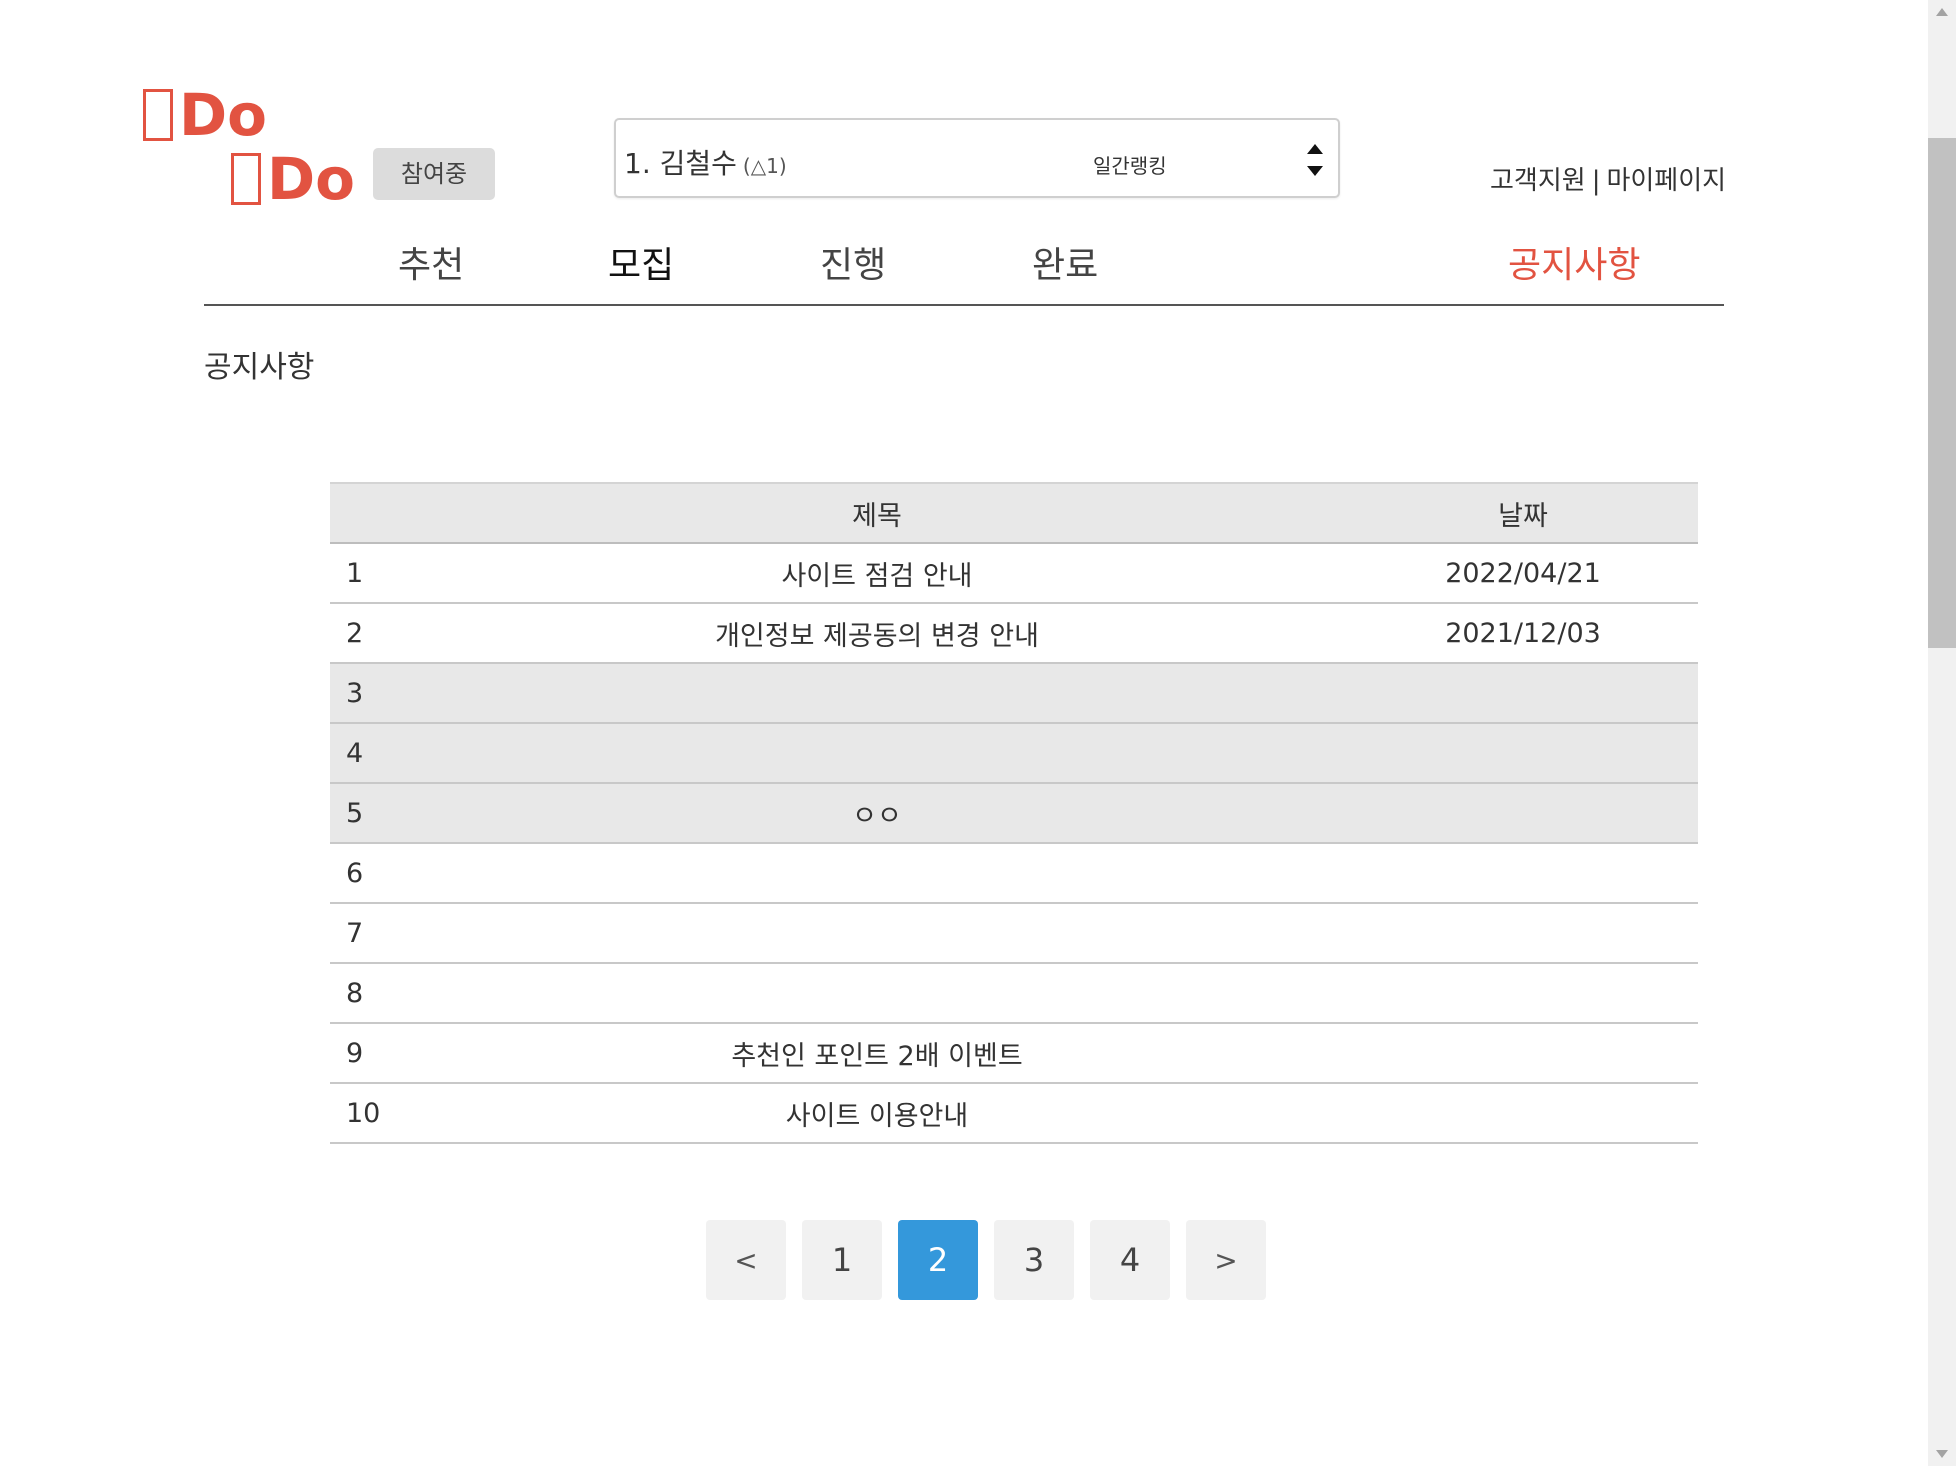  What do you see at coordinates (368, 573) in the screenshot?
I see `row-no: 1` at bounding box center [368, 573].